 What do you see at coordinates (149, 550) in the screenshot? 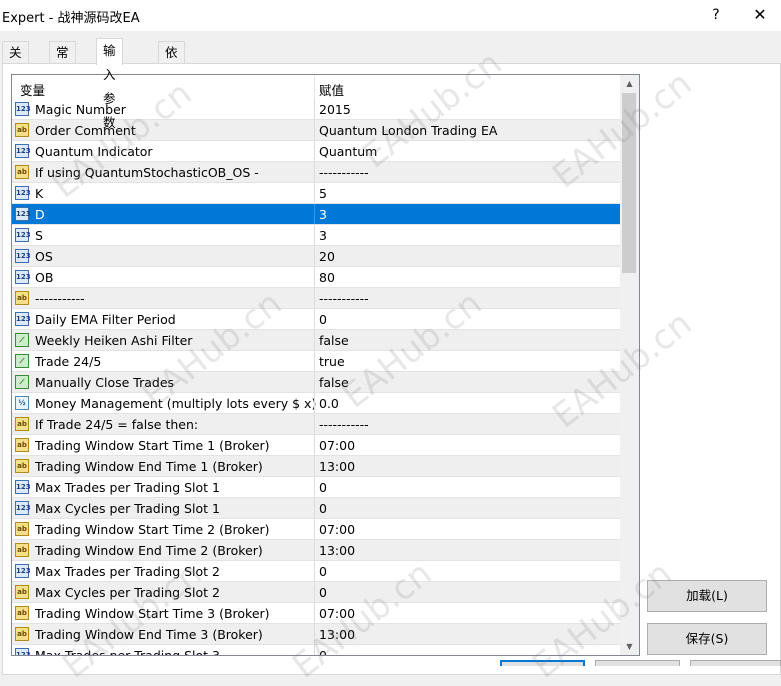
I see `parameter-name: Trading Window End Time 2 (Broker)` at bounding box center [149, 550].